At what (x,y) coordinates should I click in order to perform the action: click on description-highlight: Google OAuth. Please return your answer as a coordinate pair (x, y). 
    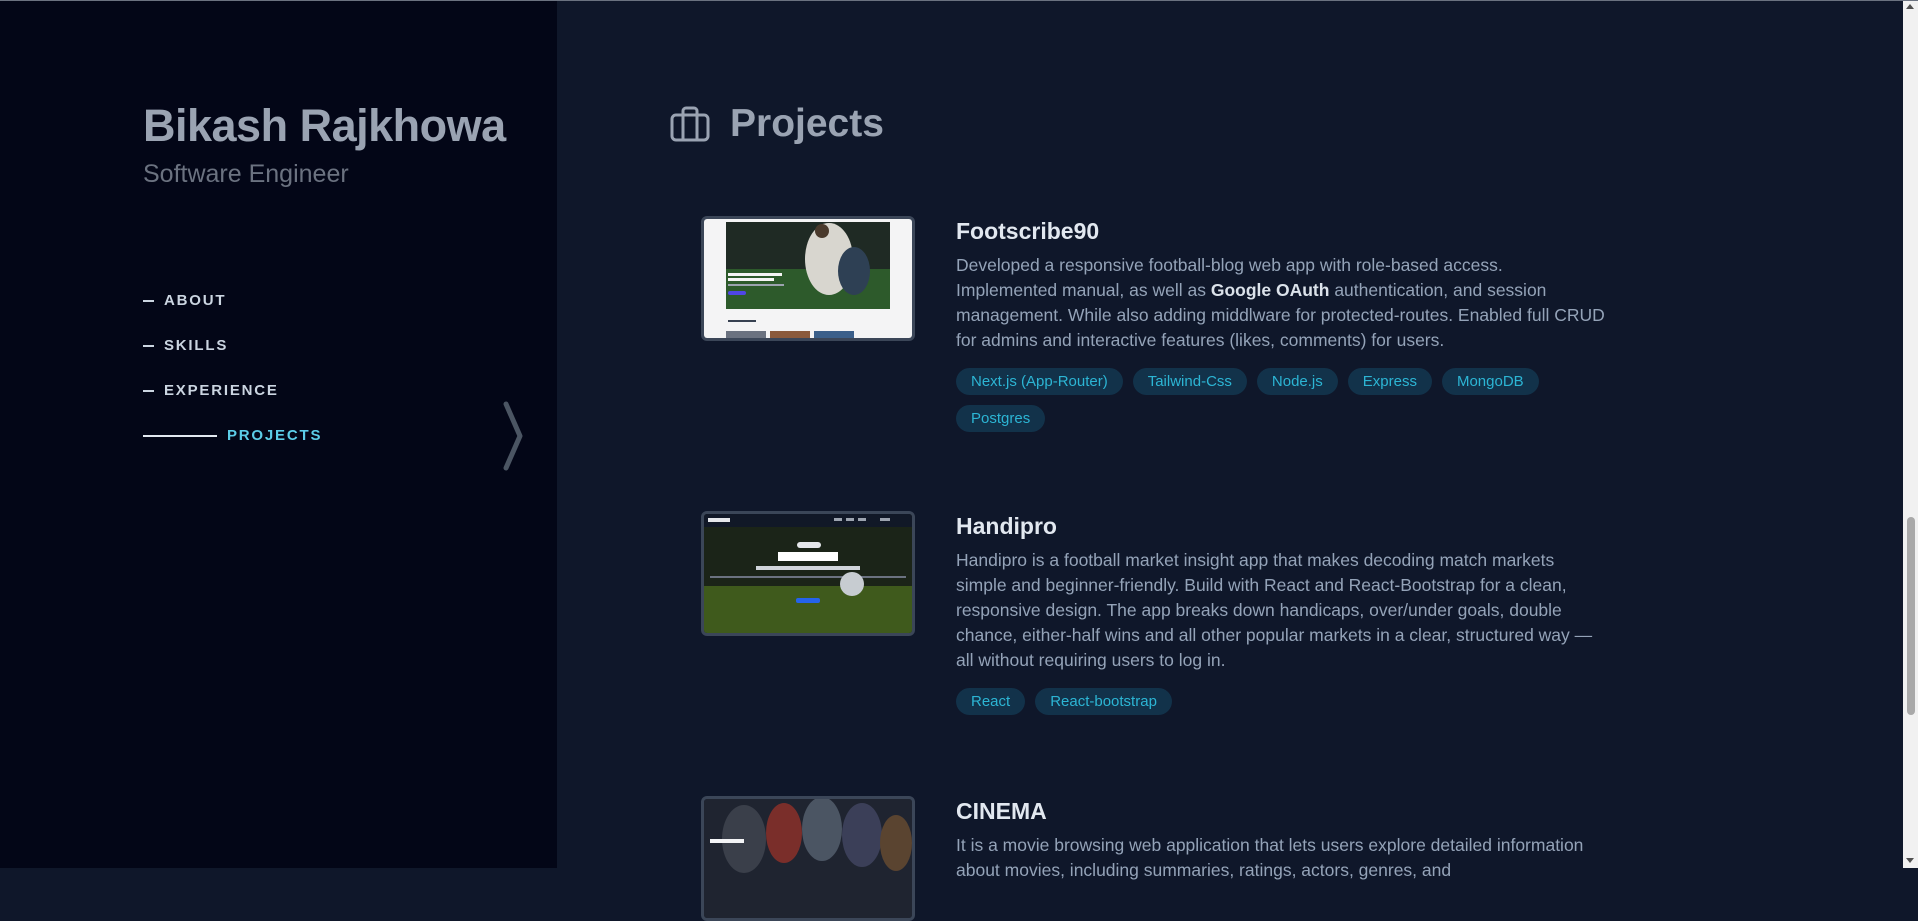
    Looking at the image, I should click on (1270, 290).